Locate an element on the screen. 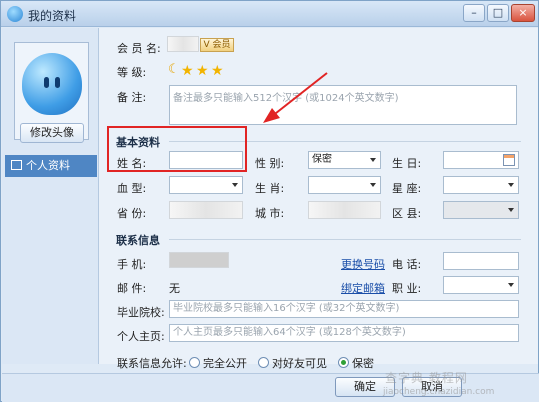  phone-input is located at coordinates (481, 261).